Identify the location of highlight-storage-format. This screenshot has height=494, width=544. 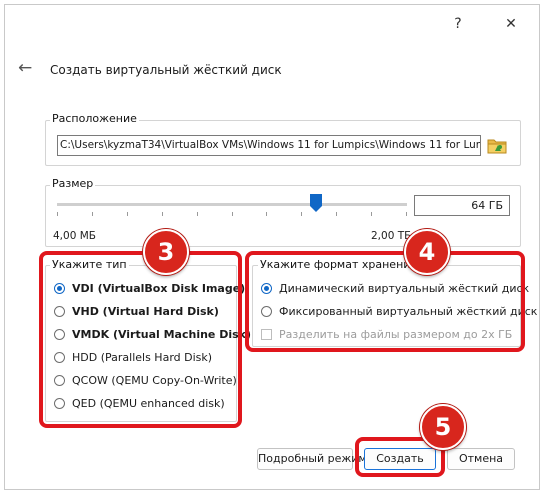
(385, 301).